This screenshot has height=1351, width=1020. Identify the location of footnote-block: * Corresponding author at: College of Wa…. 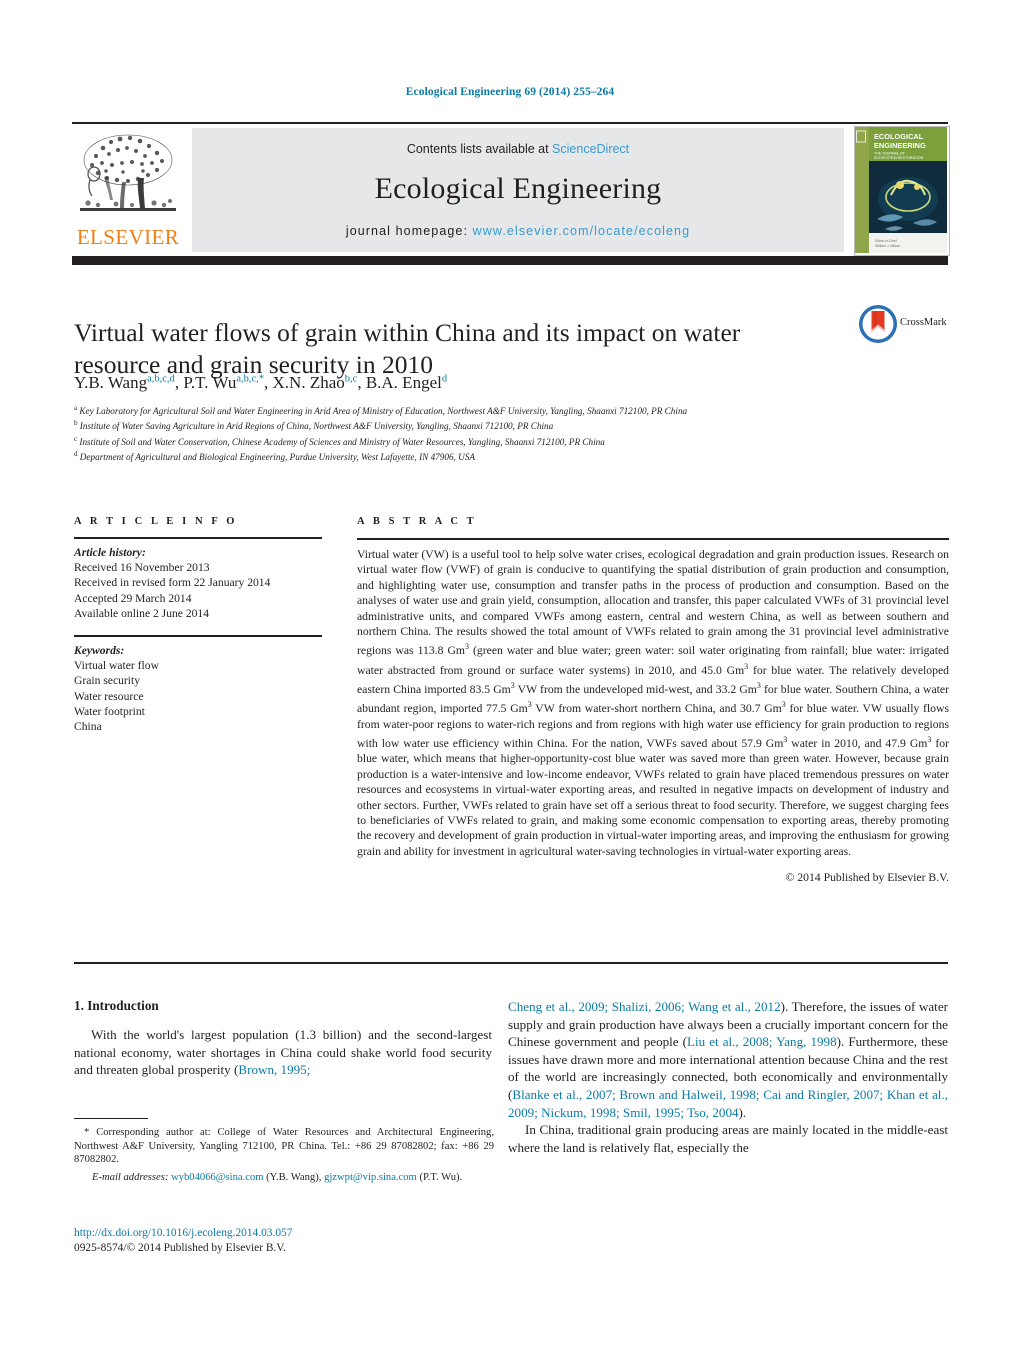
(284, 1155).